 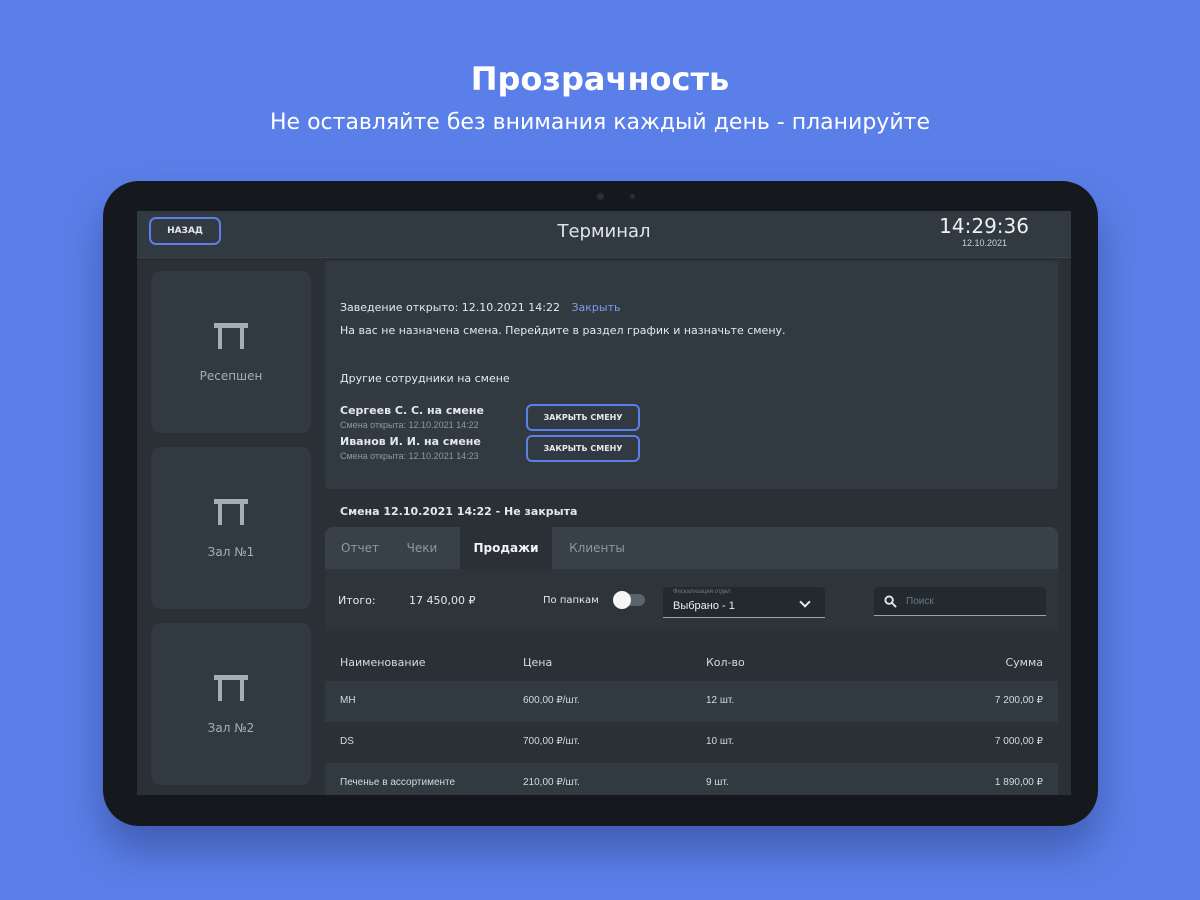 I want to click on tab-sales: Продажи, so click(x=506, y=548).